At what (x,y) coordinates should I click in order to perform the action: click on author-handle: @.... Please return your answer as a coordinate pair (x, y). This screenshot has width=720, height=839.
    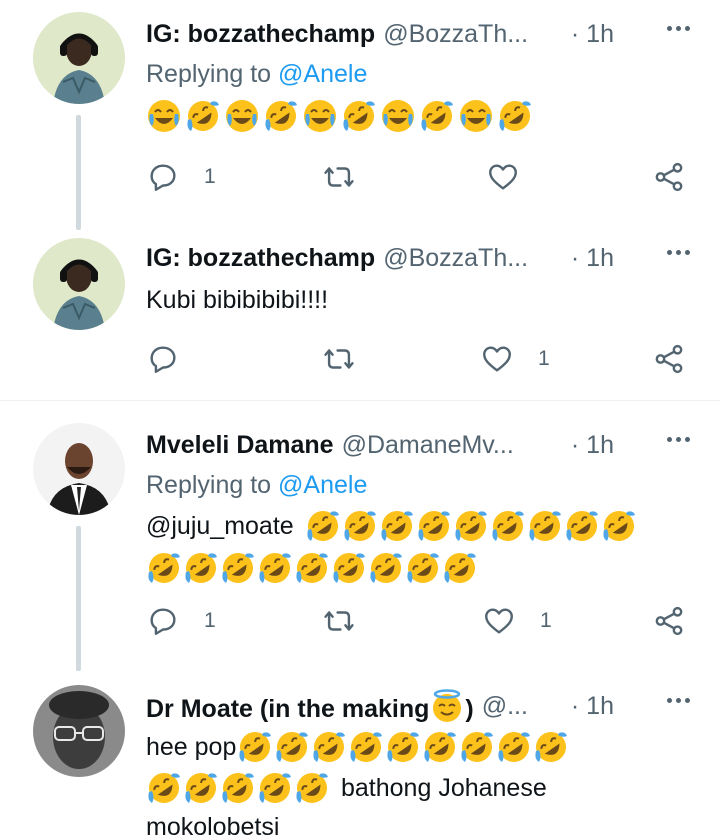
    Looking at the image, I should click on (505, 706).